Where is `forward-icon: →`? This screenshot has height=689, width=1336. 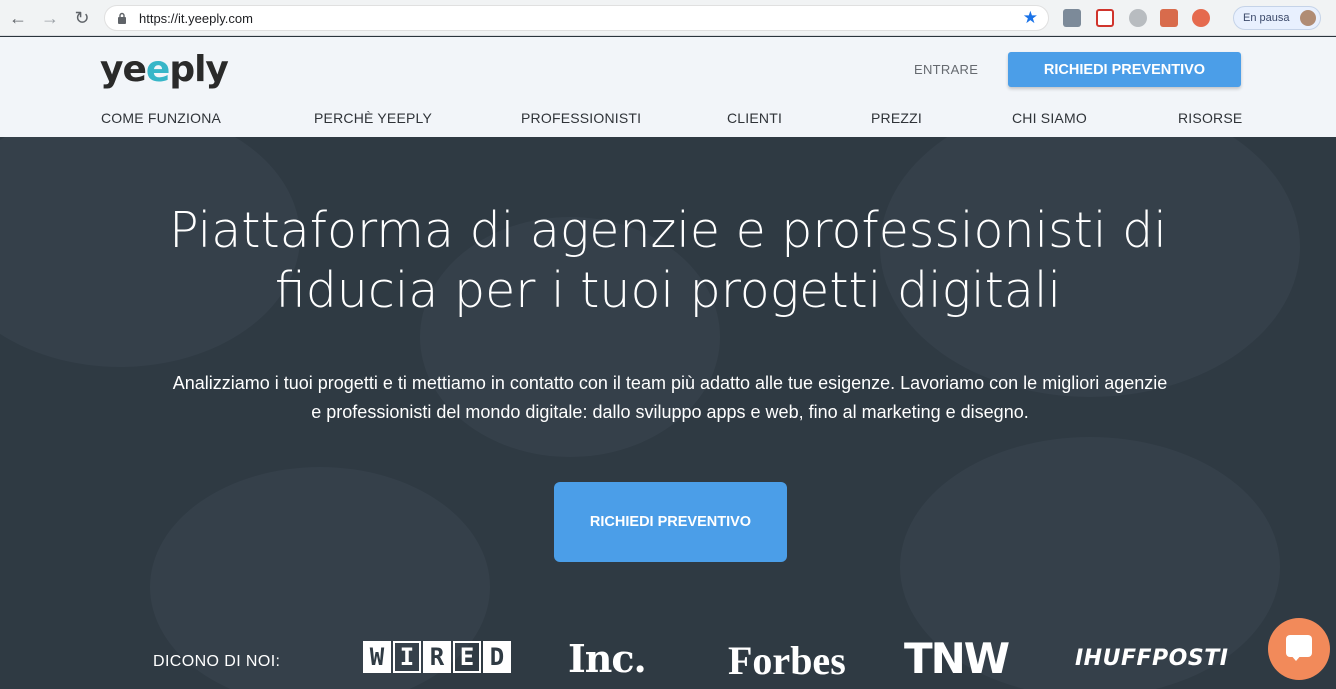
forward-icon: → is located at coordinates (50, 18).